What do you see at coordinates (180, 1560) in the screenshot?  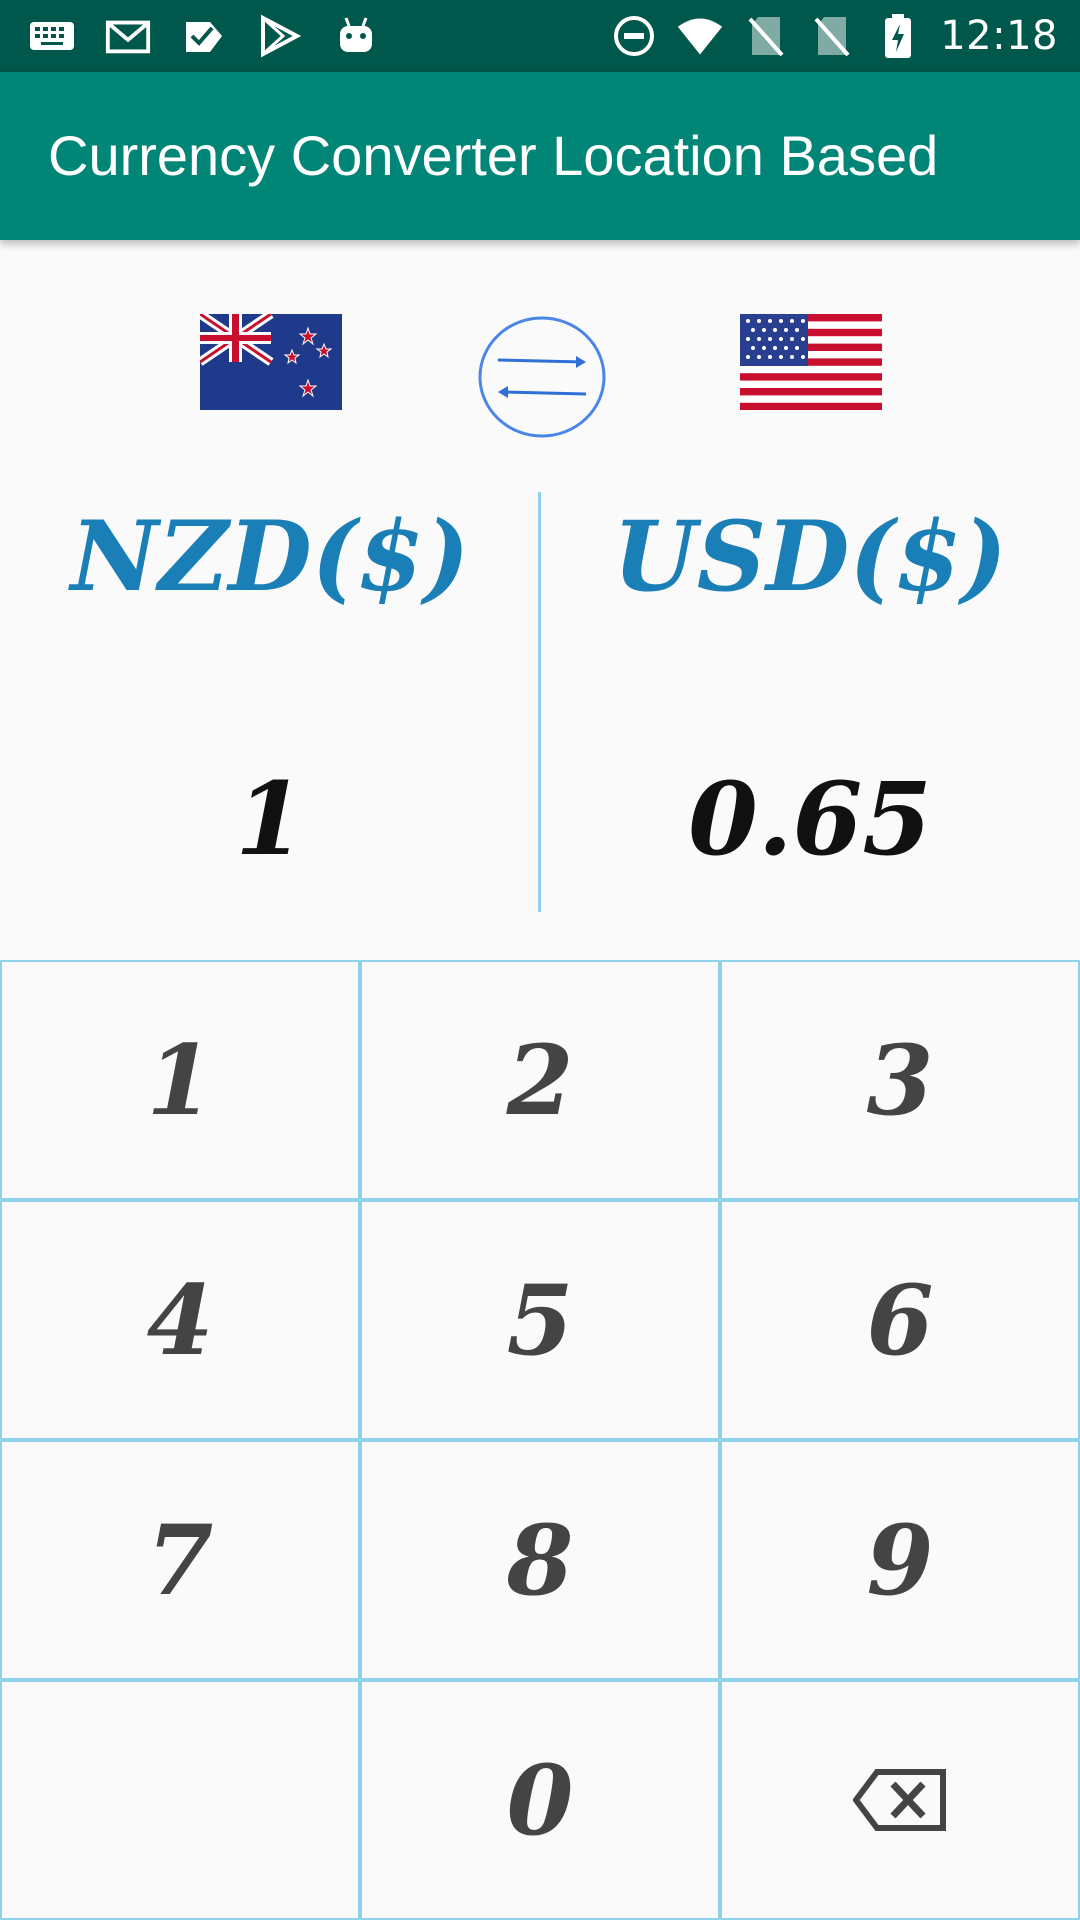 I see `key-7: 7` at bounding box center [180, 1560].